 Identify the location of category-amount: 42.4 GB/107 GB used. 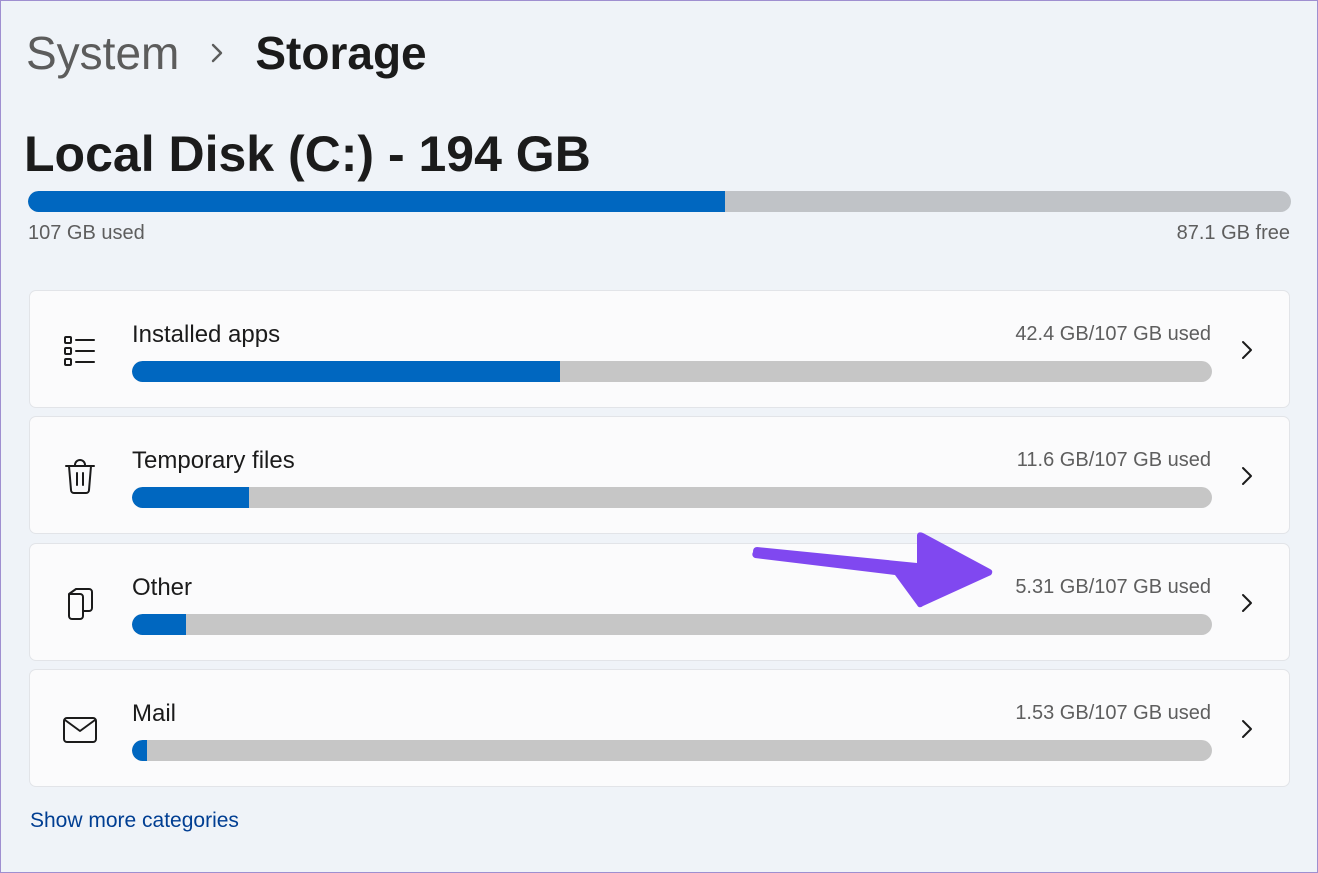
(1113, 334).